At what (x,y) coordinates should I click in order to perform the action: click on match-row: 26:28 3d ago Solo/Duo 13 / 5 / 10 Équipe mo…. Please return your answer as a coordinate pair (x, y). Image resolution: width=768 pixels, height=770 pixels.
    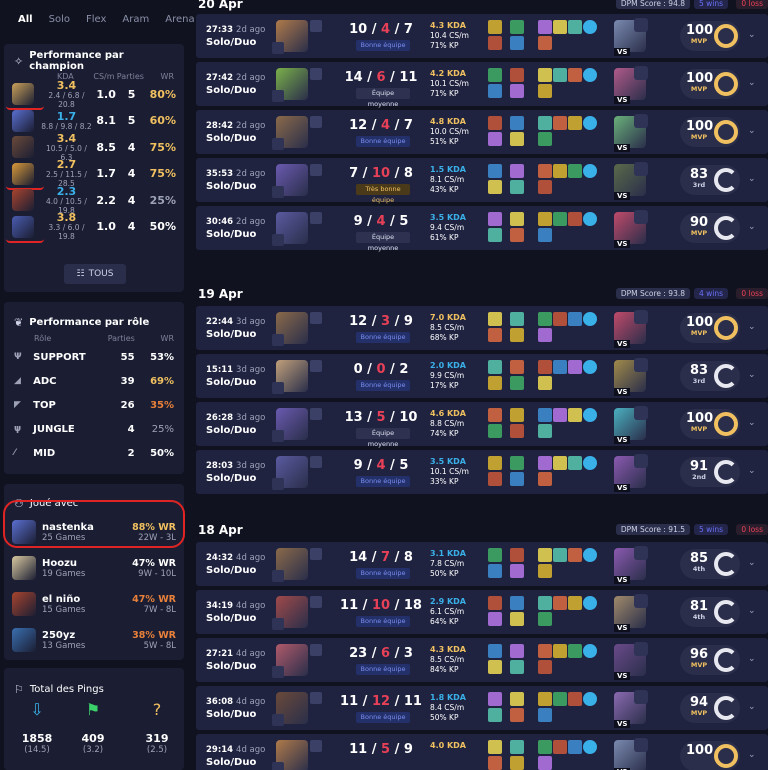
    Looking at the image, I should click on (482, 425).